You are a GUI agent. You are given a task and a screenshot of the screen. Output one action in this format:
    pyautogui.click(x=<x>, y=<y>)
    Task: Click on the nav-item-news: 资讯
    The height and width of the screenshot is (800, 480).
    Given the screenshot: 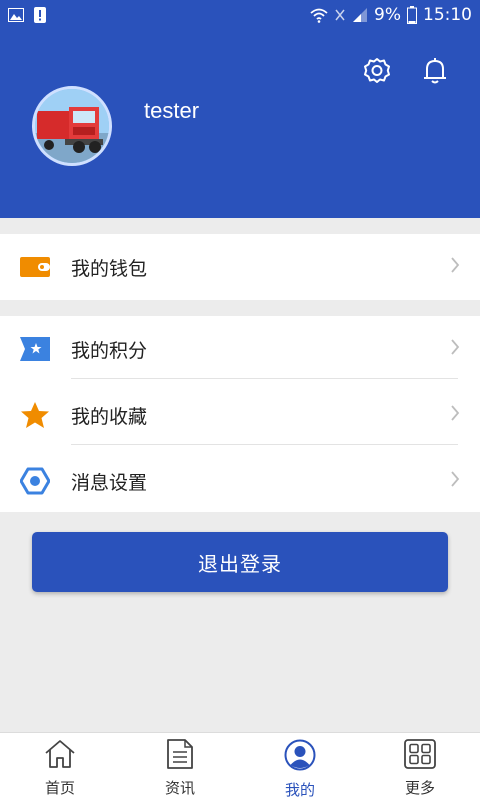 What is the action you would take?
    pyautogui.click(x=180, y=766)
    